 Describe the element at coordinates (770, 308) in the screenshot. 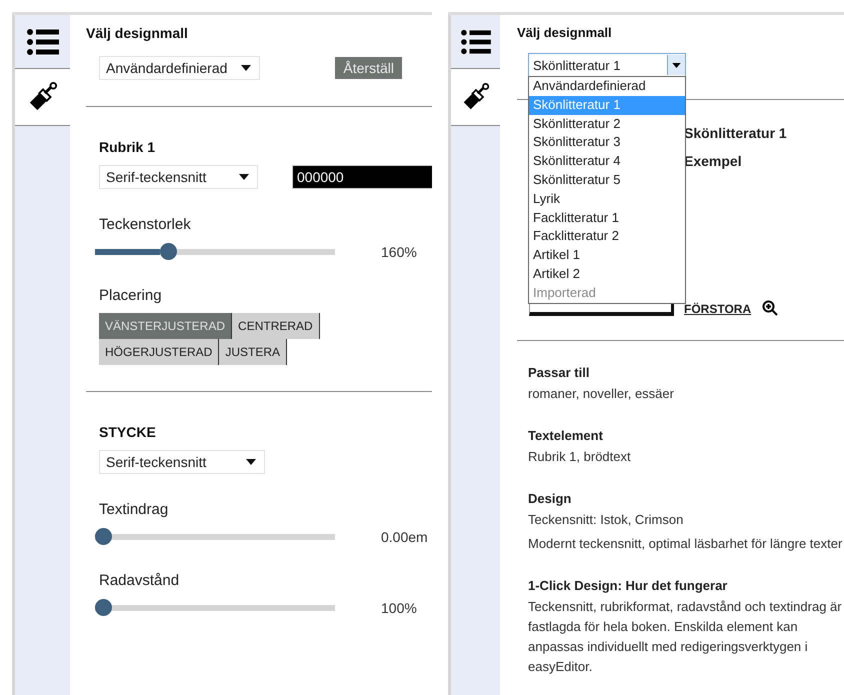

I see `zoom-in-icon` at that location.